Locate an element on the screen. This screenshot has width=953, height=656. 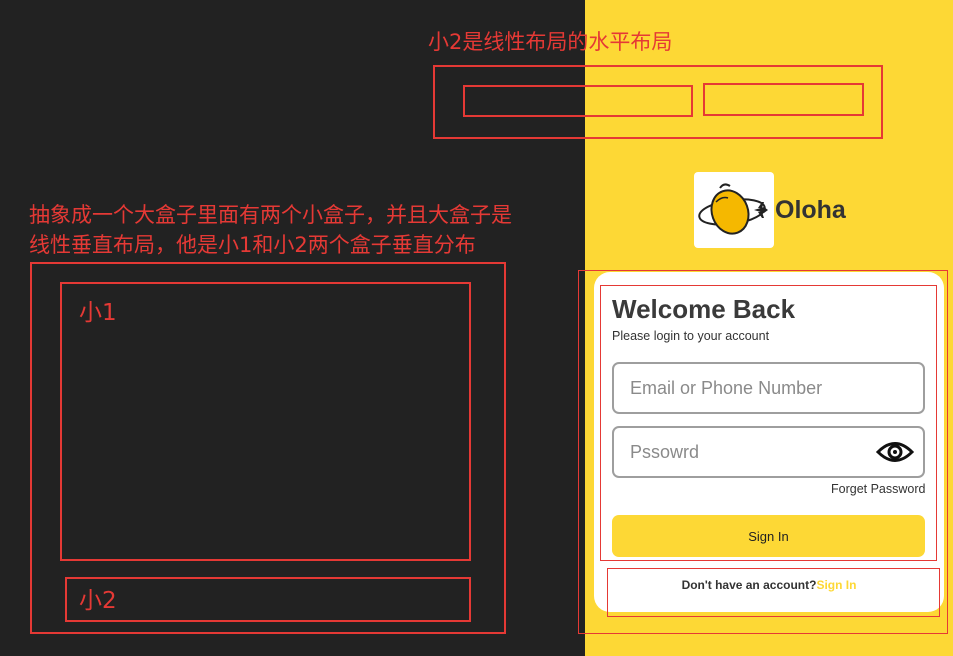
annotation-desc-line2: 线性垂直布局，他是小1和小2两个盒子垂直分布 is located at coordinates (252, 245).